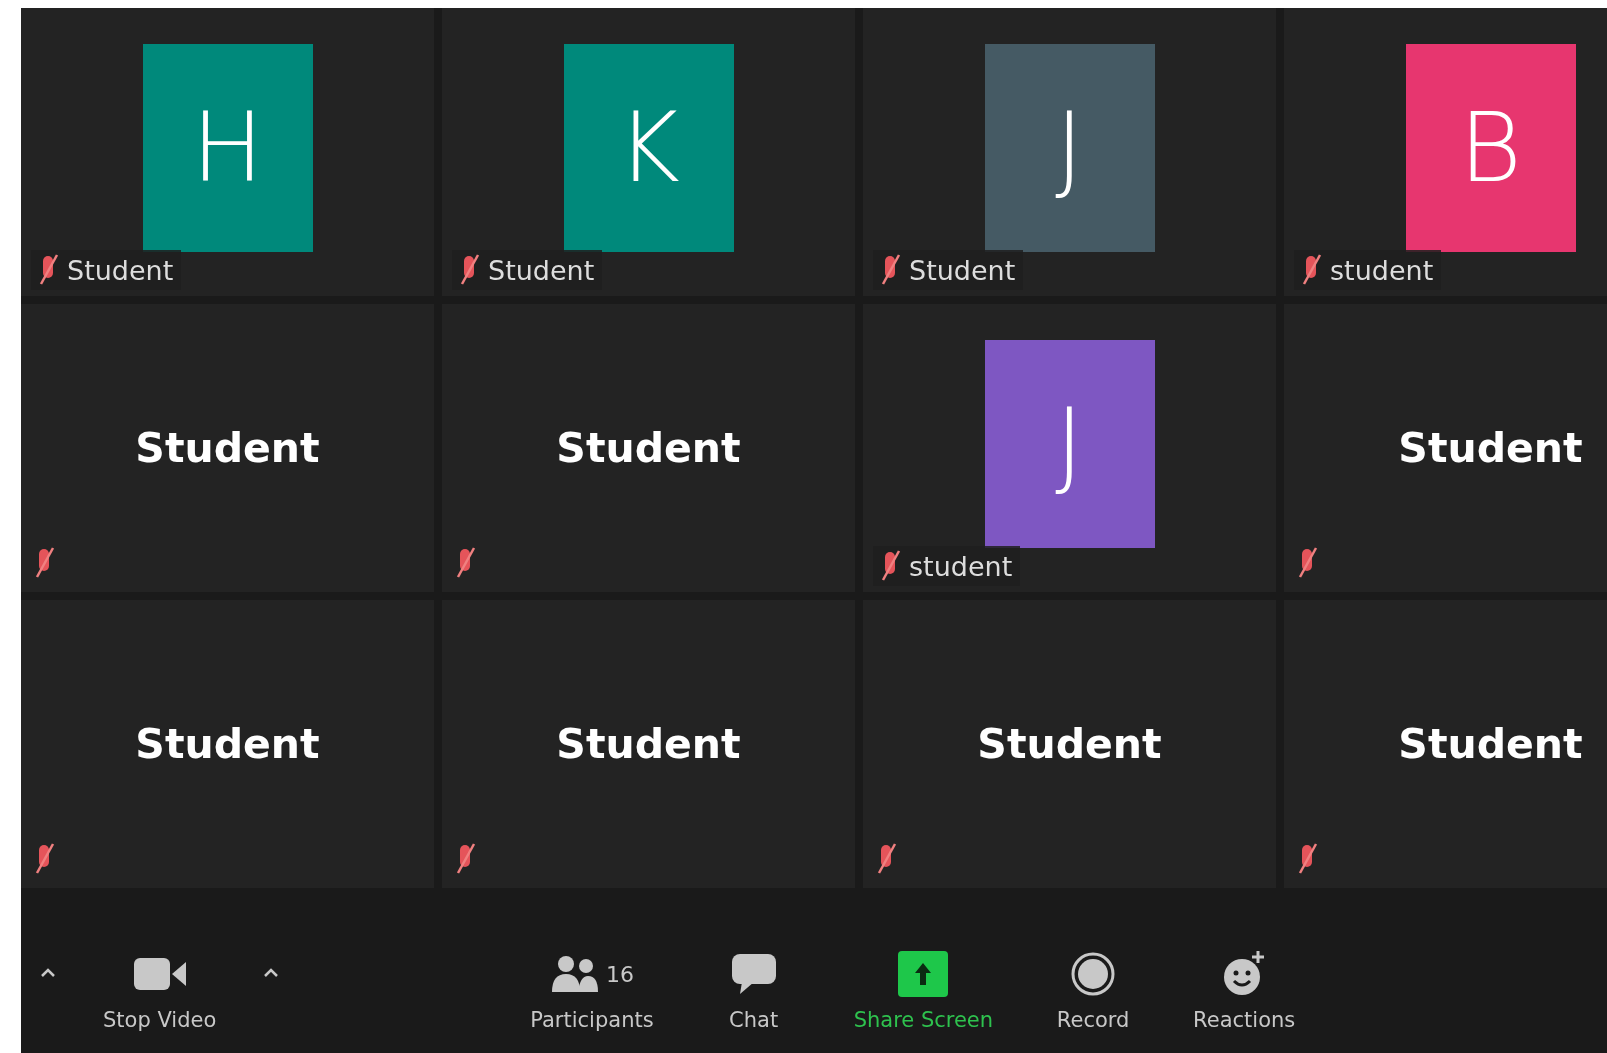  I want to click on speech-bubble-icon, so click(753, 974).